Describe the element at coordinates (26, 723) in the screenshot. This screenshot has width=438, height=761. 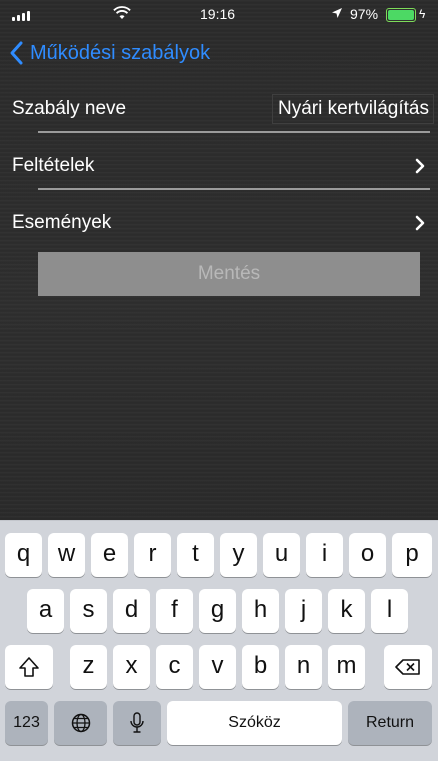
I see `numbers-key: 123` at that location.